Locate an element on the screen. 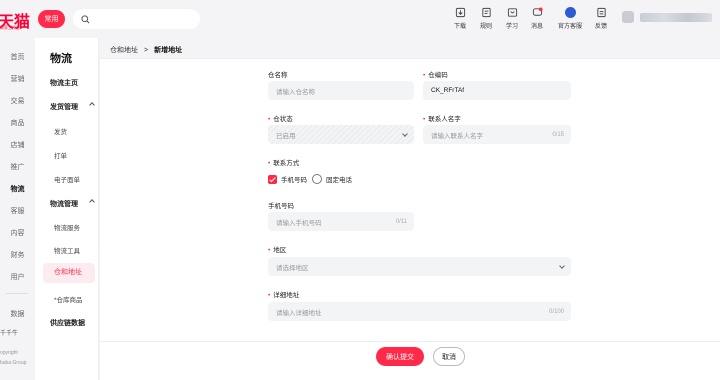  submenu-item-service: 物流服务 is located at coordinates (66, 227).